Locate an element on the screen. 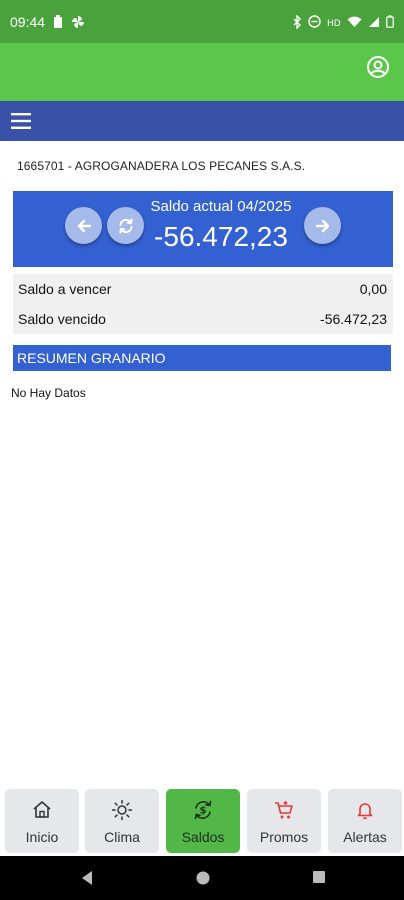 The image size is (404, 900). home-circle-icon is located at coordinates (203, 878).